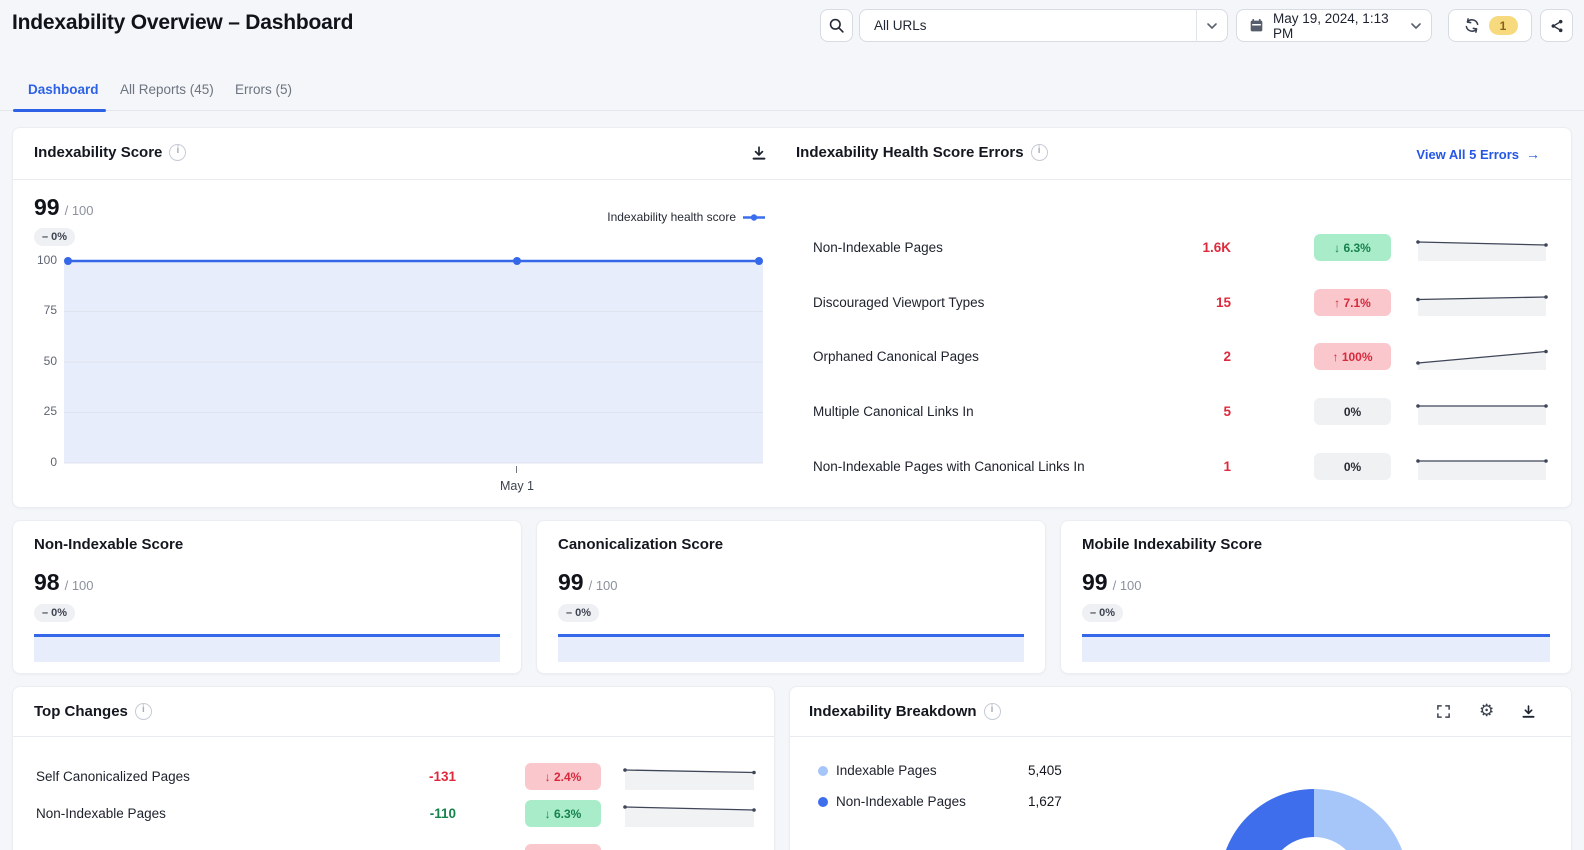 This screenshot has height=850, width=1584. What do you see at coordinates (791, 597) in the screenshot?
I see `canonicalization-score-card: Canonicalization Score 99 / 100 – 0%` at bounding box center [791, 597].